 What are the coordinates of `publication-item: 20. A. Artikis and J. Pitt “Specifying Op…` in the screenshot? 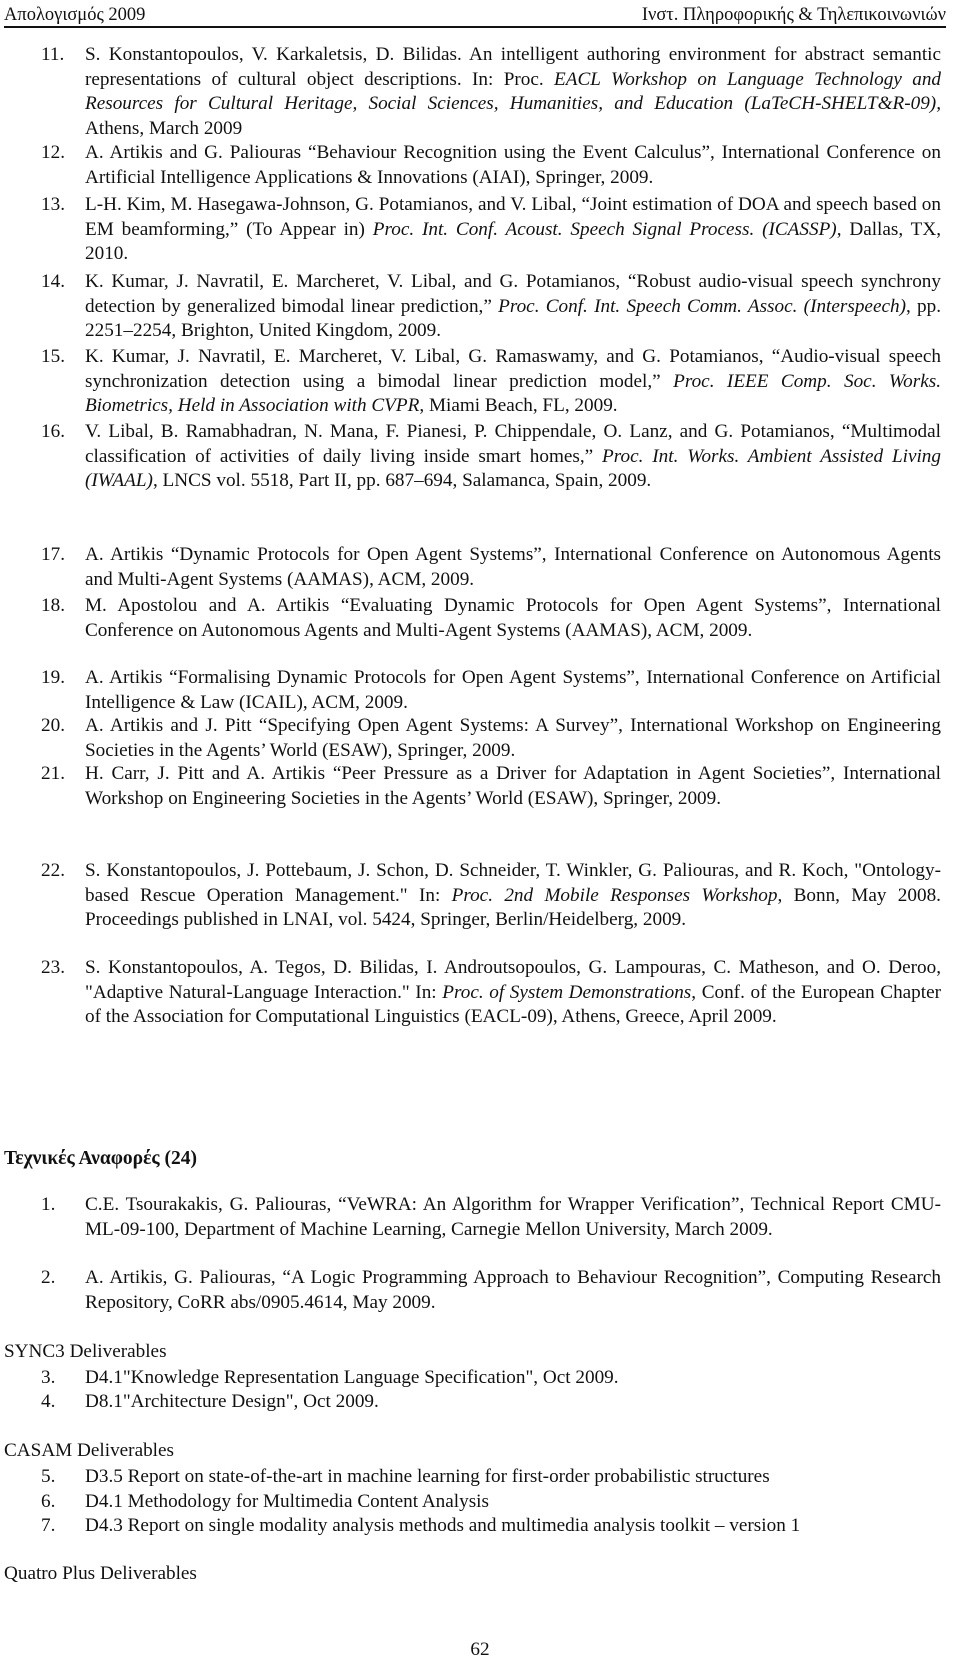 It's located at (491, 738).